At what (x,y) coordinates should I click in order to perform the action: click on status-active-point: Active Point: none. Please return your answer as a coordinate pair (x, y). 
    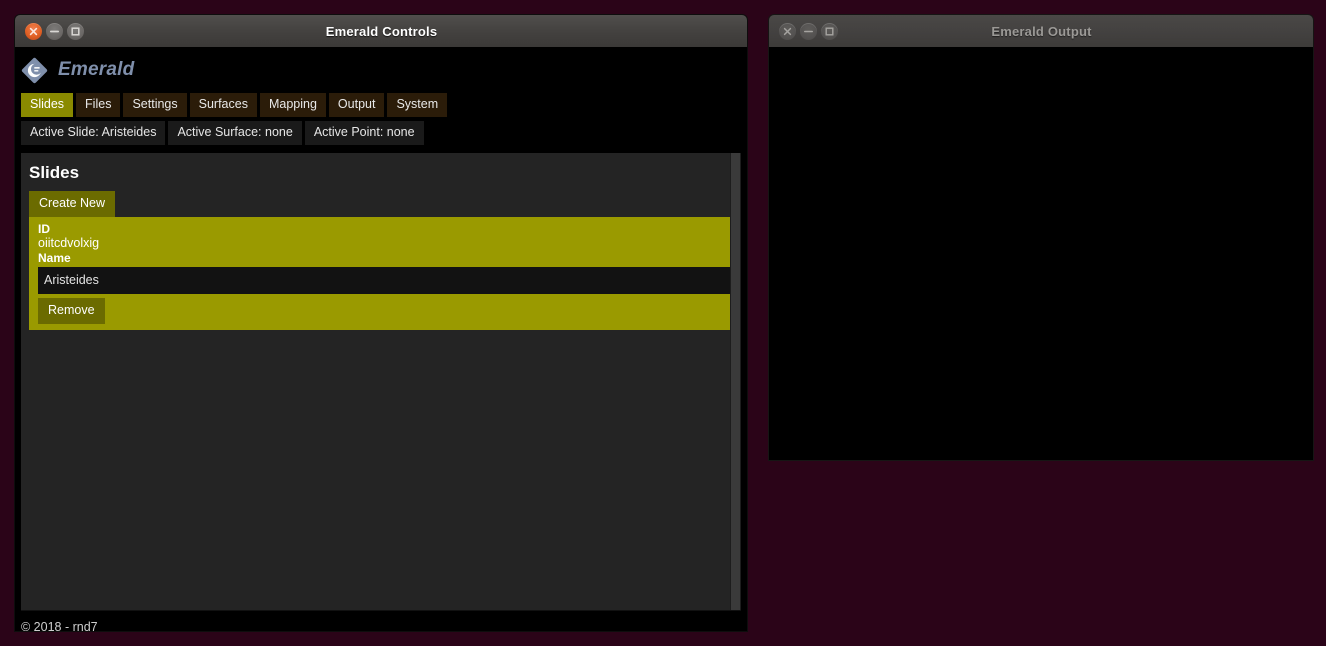
    Looking at the image, I should click on (364, 133).